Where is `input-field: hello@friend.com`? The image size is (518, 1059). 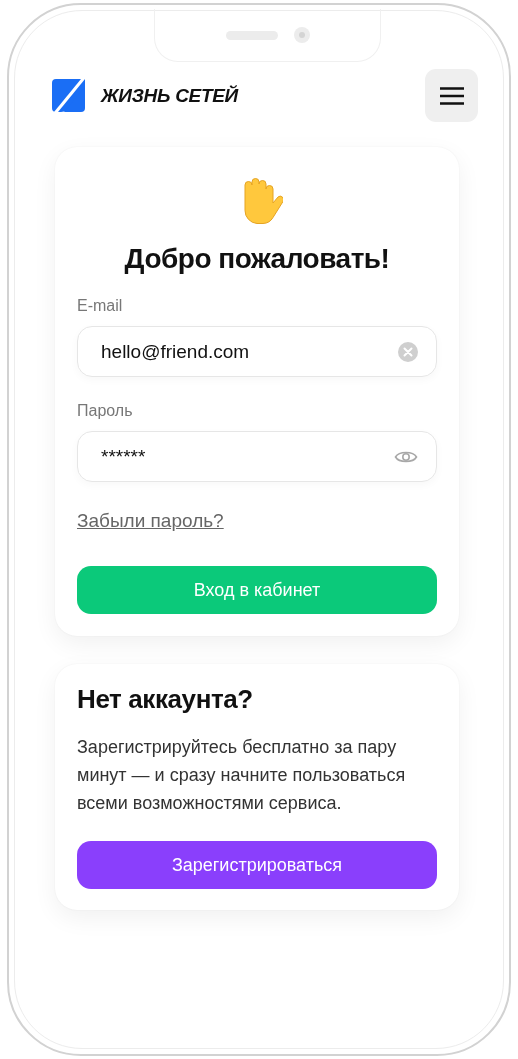
input-field: hello@friend.com is located at coordinates (257, 351).